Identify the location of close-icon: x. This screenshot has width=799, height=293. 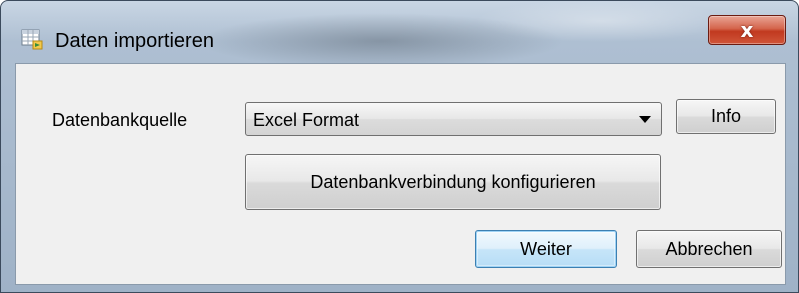
(747, 30).